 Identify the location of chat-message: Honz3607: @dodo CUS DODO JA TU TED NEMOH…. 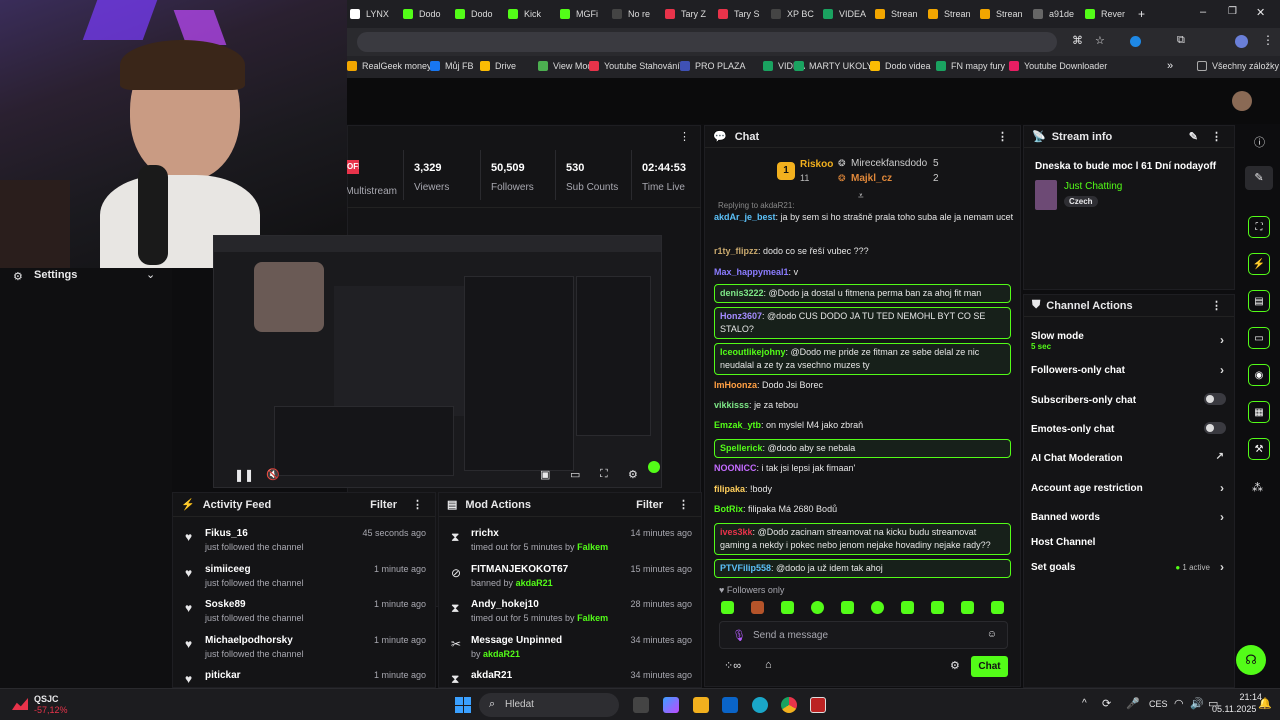
(862, 323).